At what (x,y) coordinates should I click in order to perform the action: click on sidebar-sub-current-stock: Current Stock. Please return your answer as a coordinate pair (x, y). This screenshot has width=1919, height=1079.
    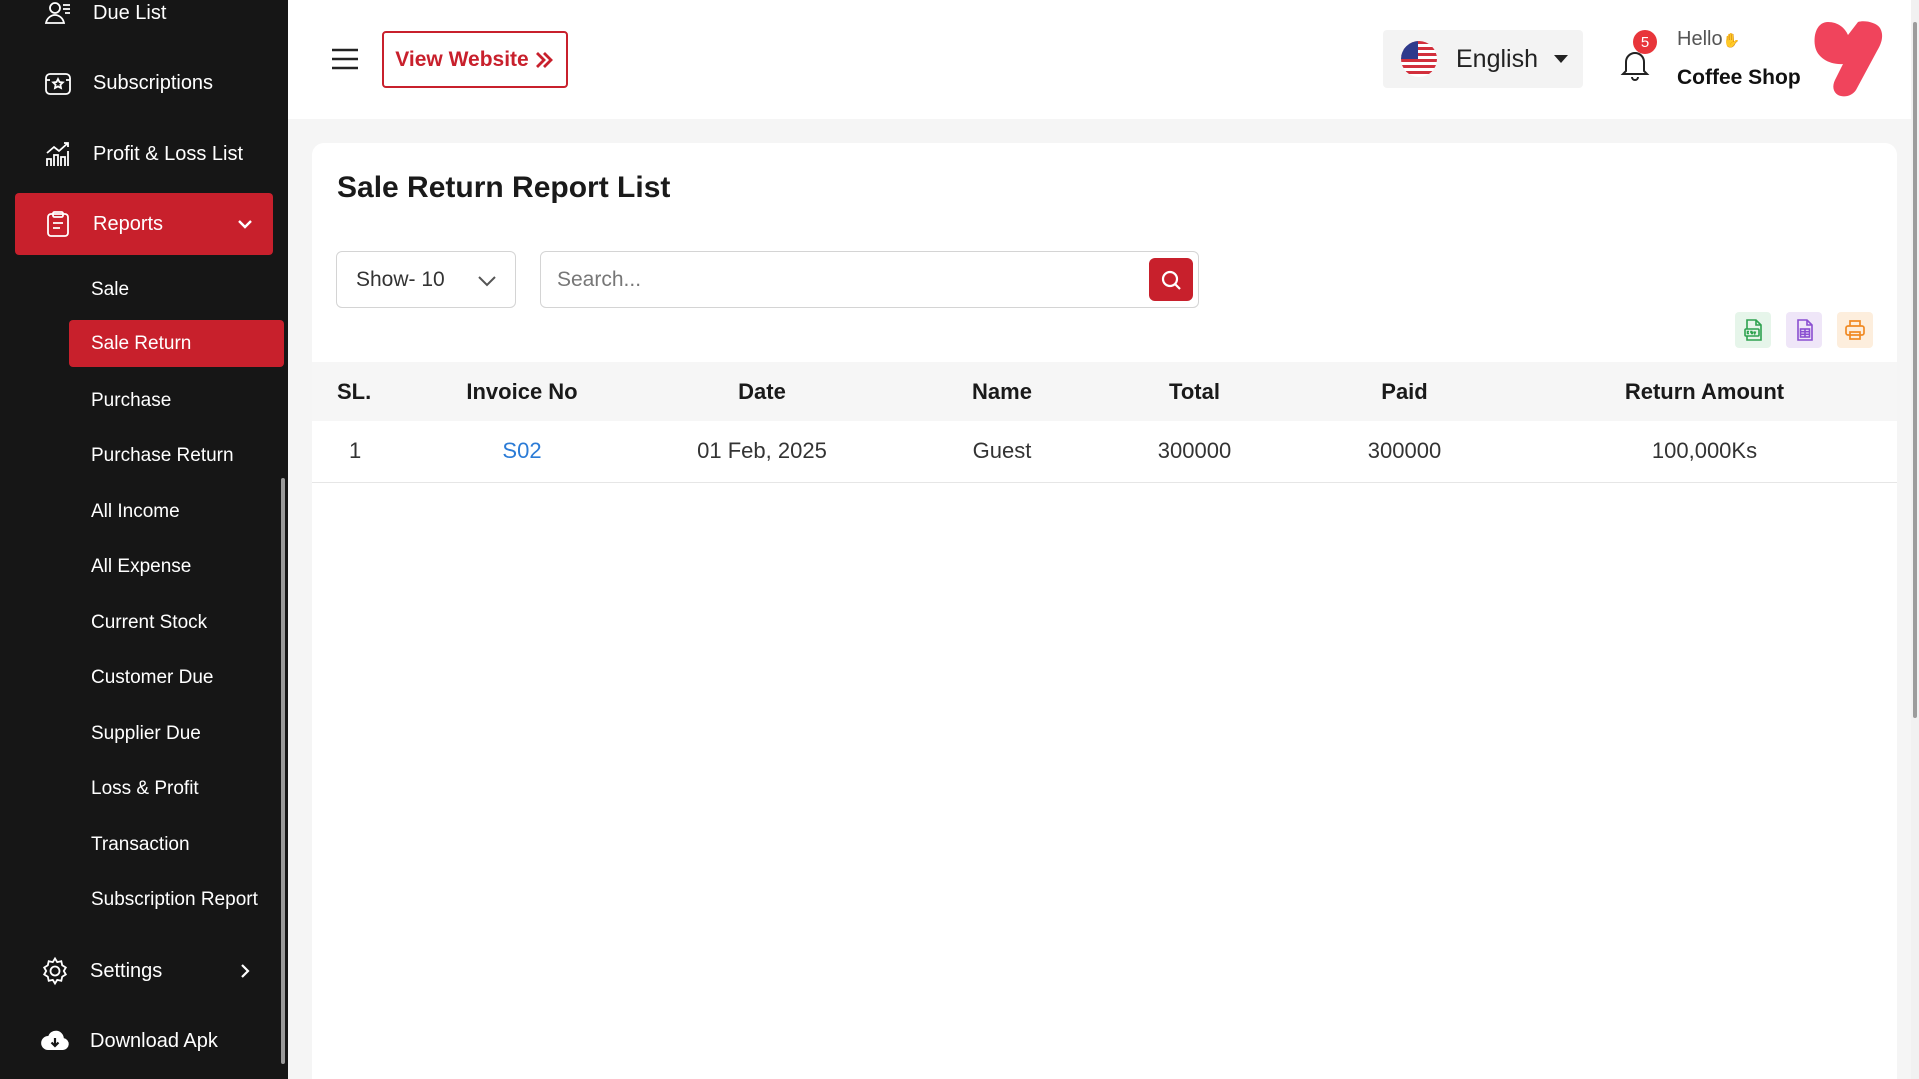
    Looking at the image, I should click on (176, 622).